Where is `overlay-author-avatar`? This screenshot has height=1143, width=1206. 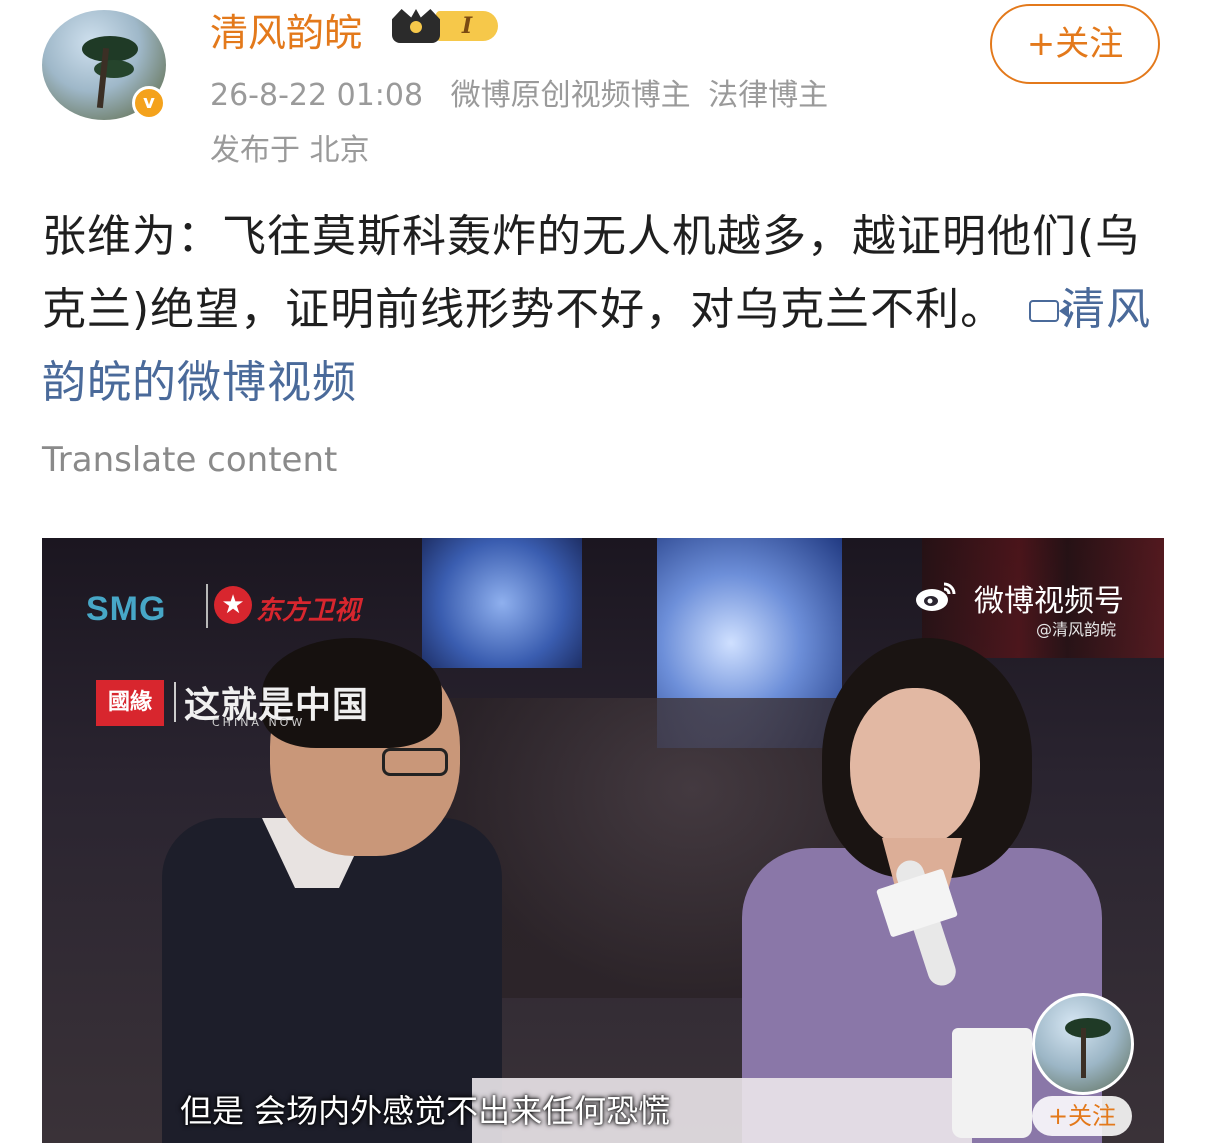
overlay-author-avatar is located at coordinates (1083, 1044).